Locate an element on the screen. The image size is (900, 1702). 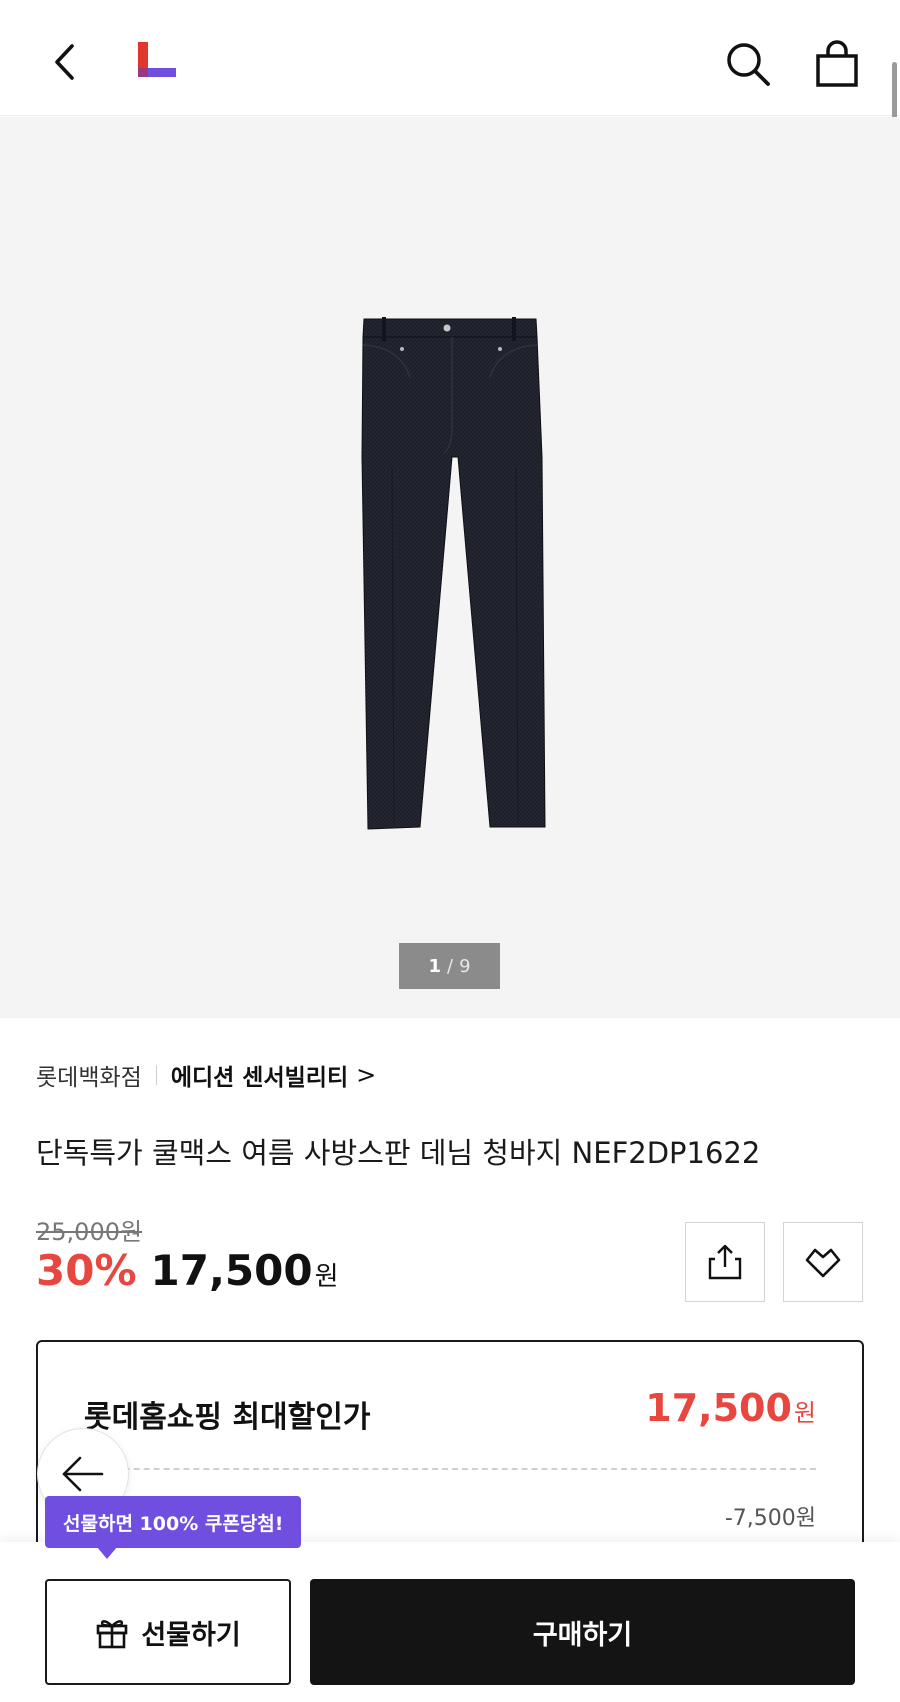
sale-price: 17,500 is located at coordinates (231, 1270).